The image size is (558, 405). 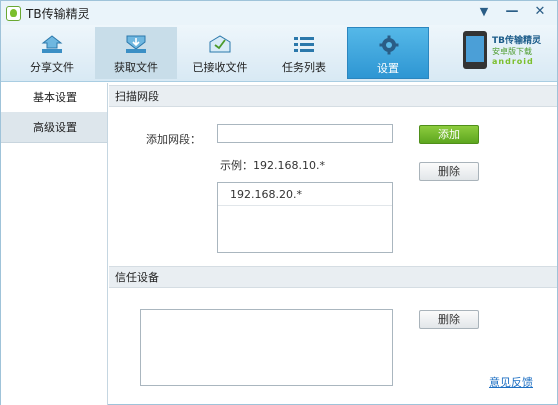 What do you see at coordinates (513, 61) in the screenshot?
I see `brand-android-text: android` at bounding box center [513, 61].